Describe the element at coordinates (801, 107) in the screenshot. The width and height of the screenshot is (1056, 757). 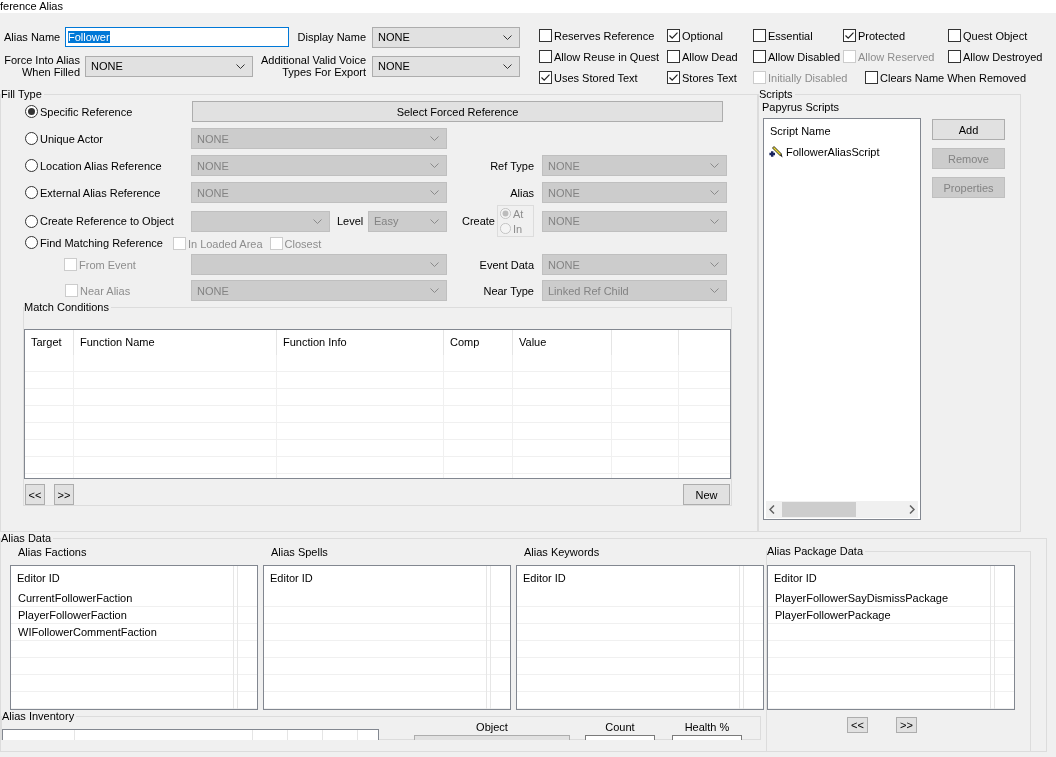
I see `section-title: Papyrus Scripts` at that location.